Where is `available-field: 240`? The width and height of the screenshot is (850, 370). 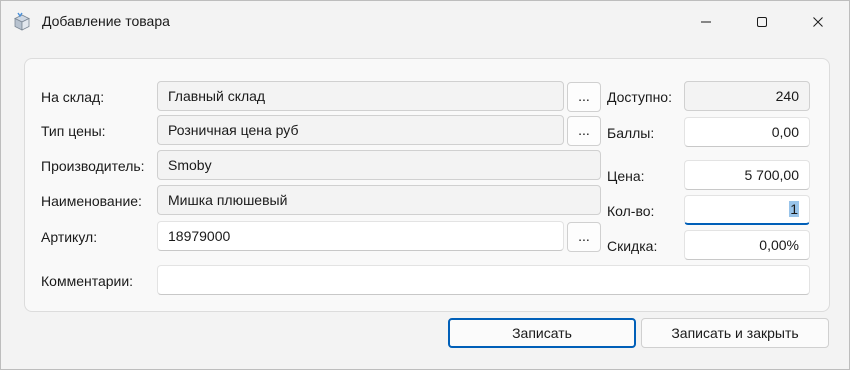
available-field: 240 is located at coordinates (747, 96).